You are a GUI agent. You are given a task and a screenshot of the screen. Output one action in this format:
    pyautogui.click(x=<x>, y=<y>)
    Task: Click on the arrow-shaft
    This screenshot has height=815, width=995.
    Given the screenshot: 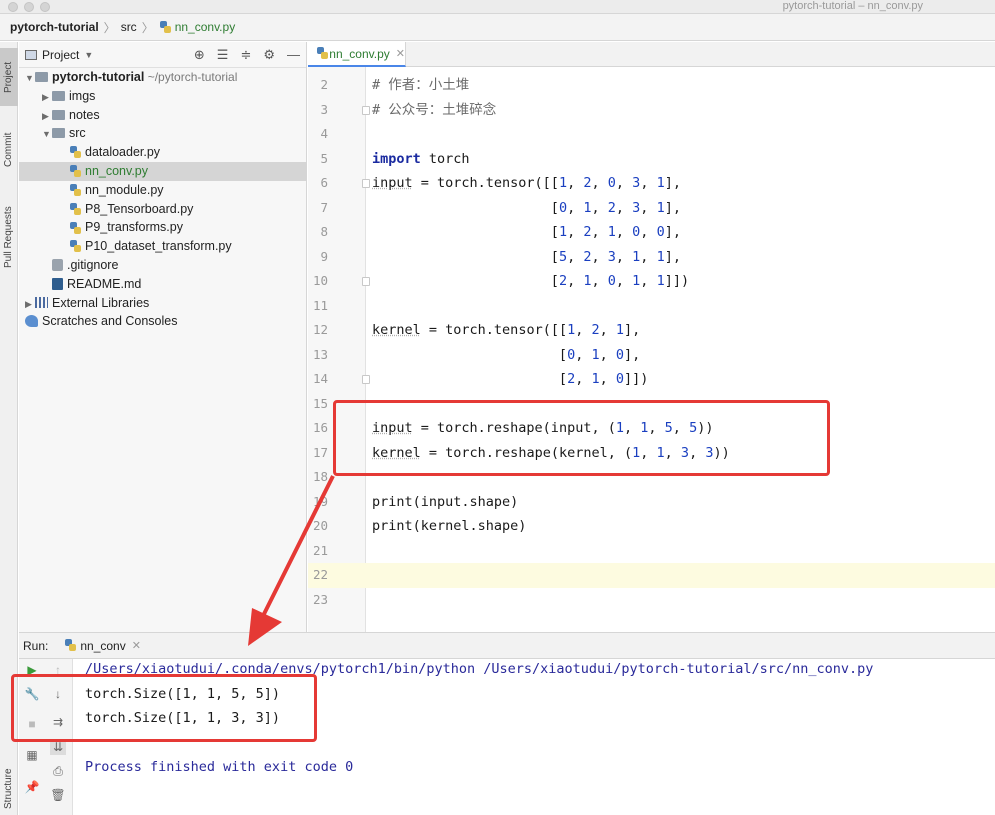 What is the action you would take?
    pyautogui.click(x=297, y=547)
    